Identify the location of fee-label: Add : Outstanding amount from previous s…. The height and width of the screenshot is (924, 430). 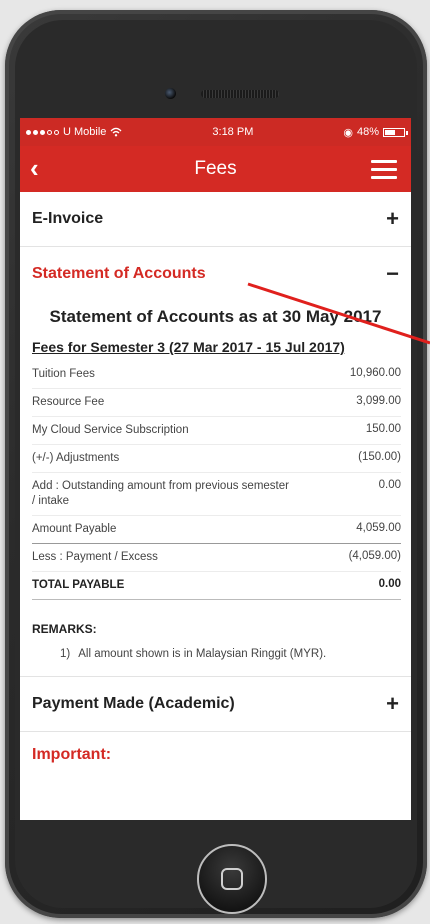
(160, 493).